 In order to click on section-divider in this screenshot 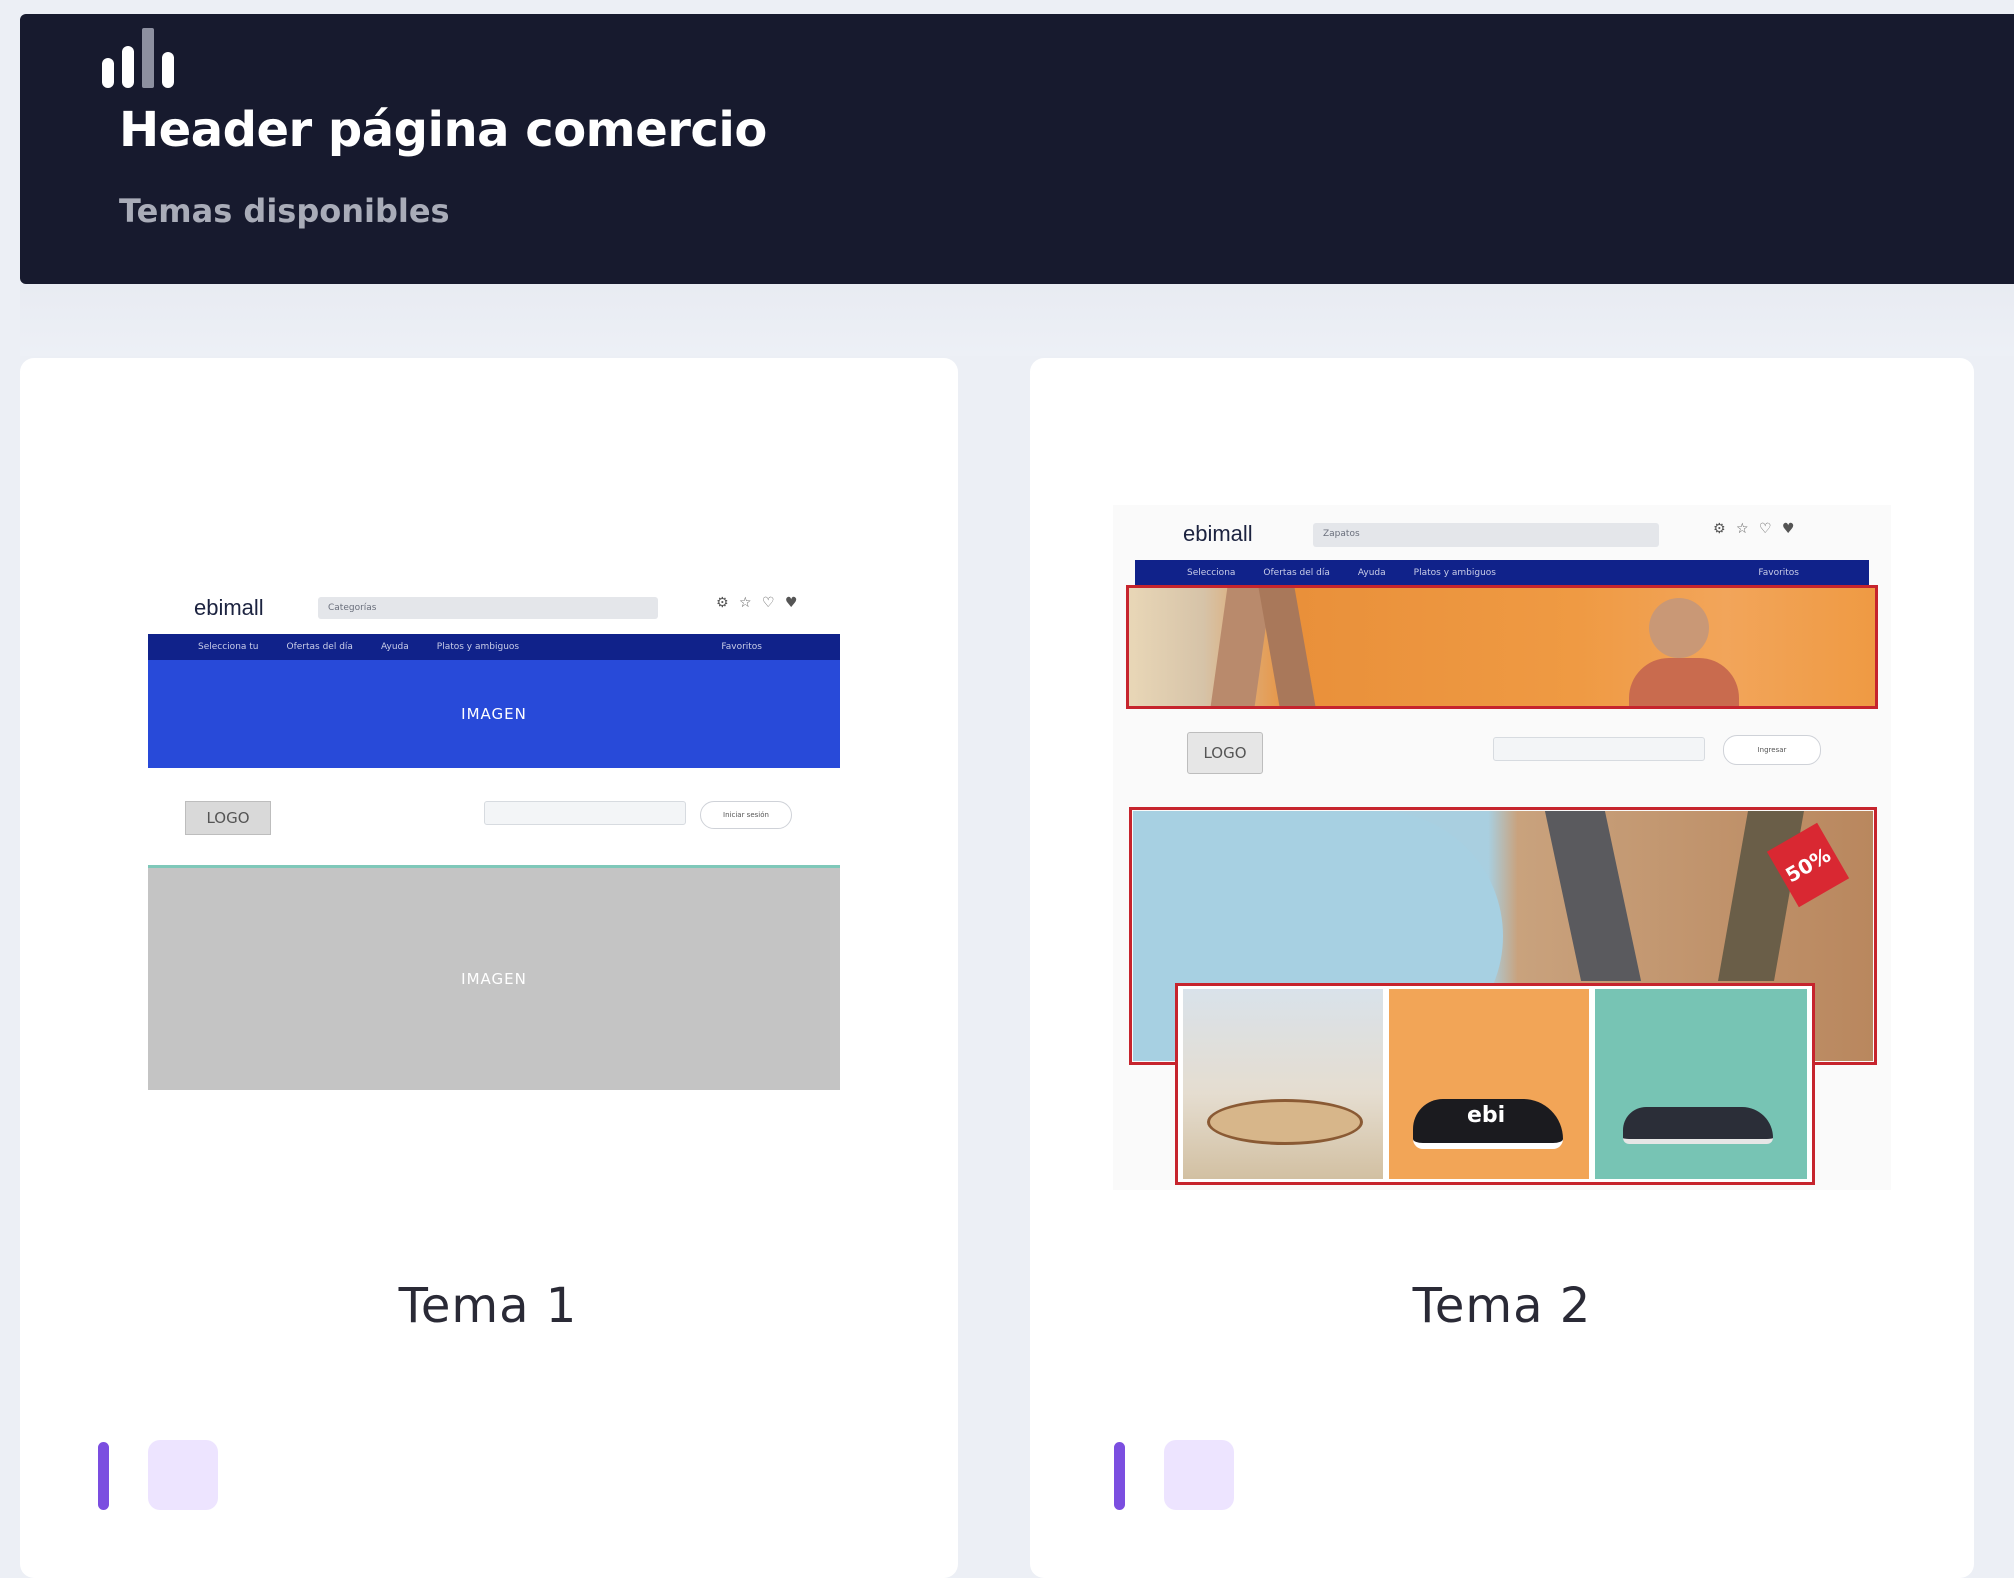, I will do `click(1017, 320)`.